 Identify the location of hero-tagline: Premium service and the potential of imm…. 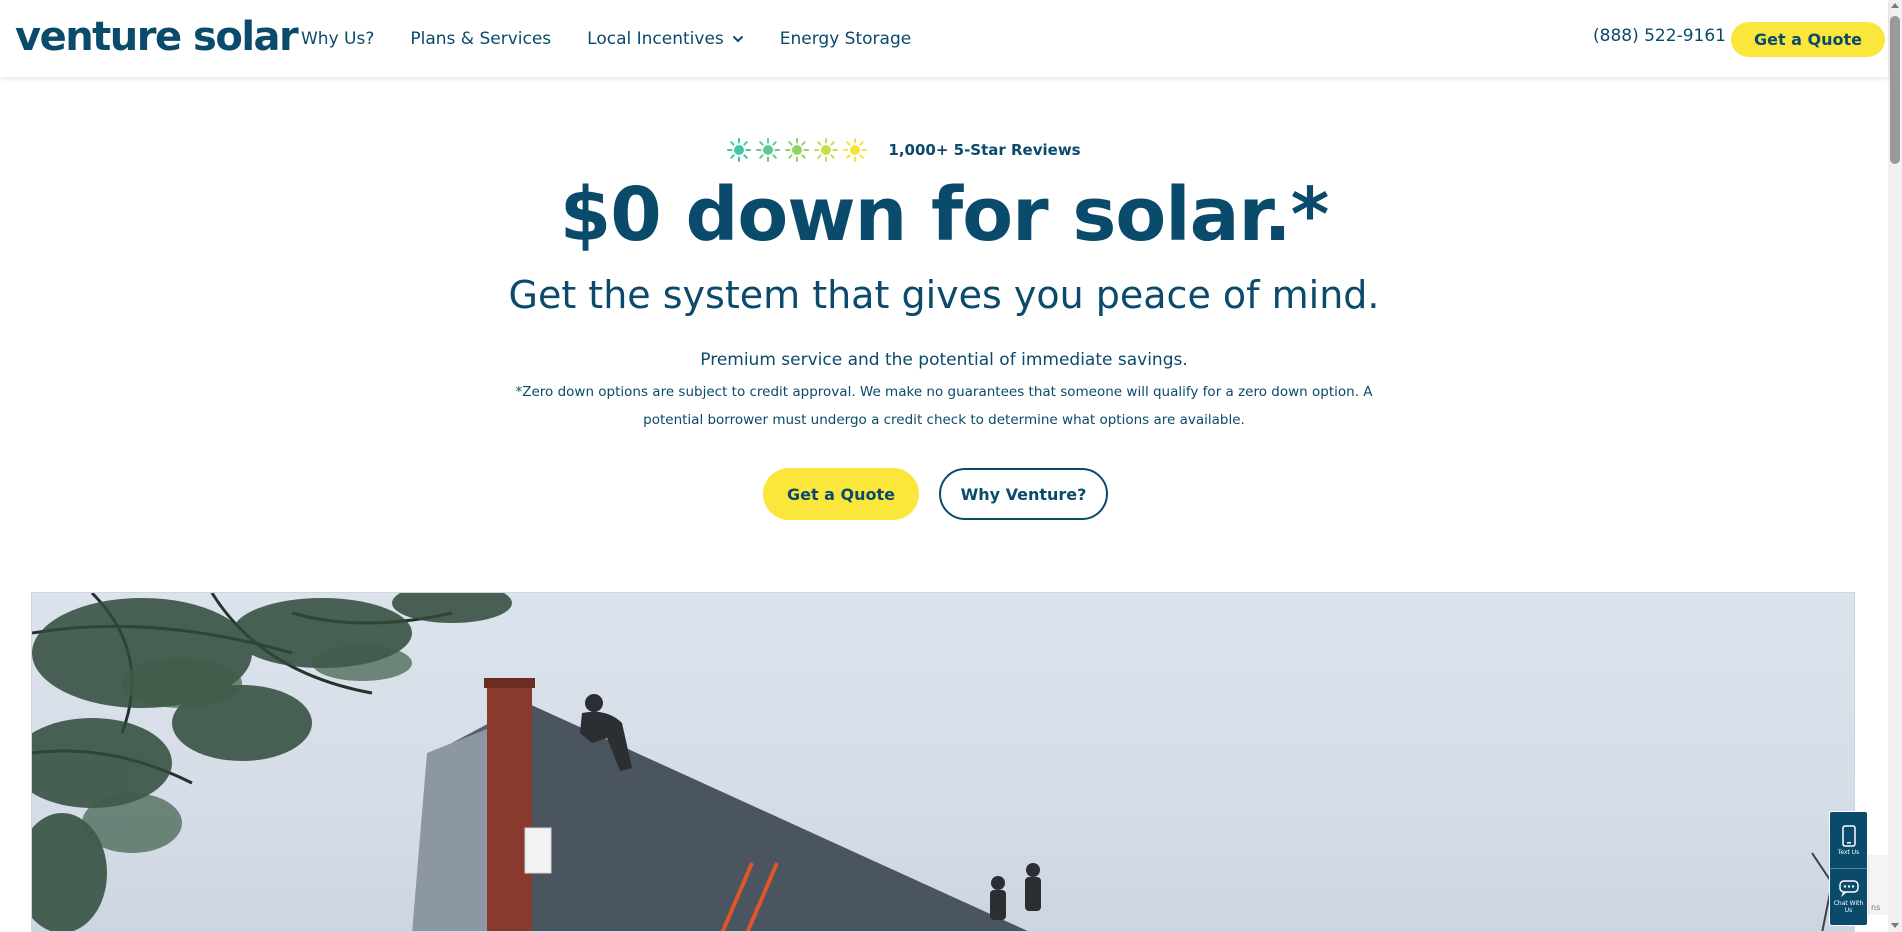
(944, 360).